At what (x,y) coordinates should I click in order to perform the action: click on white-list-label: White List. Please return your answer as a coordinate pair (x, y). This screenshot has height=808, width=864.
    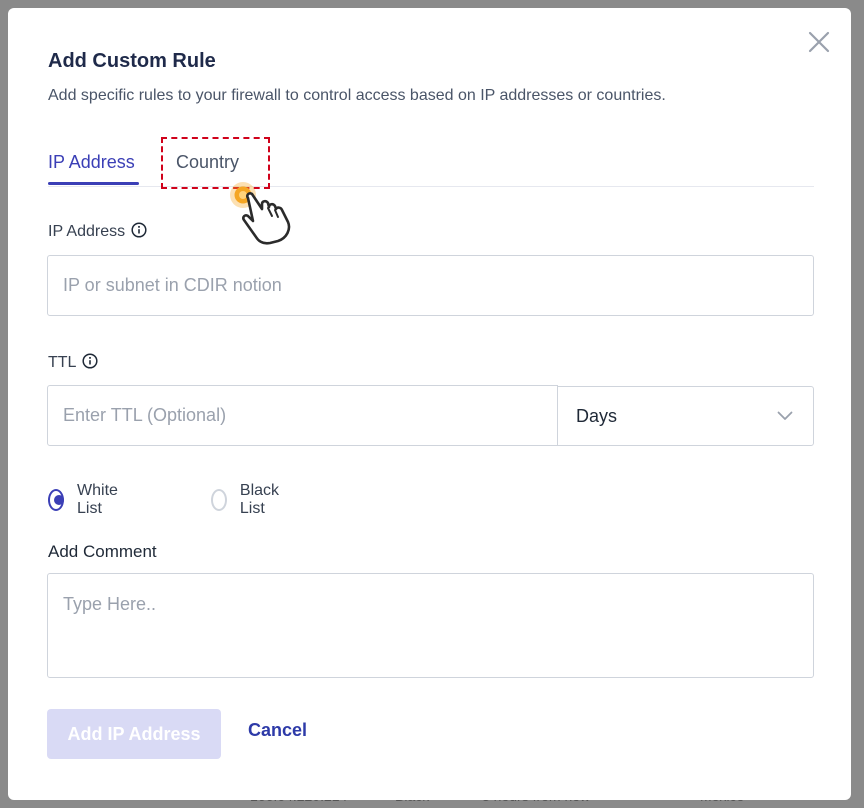
    Looking at the image, I should click on (97, 499).